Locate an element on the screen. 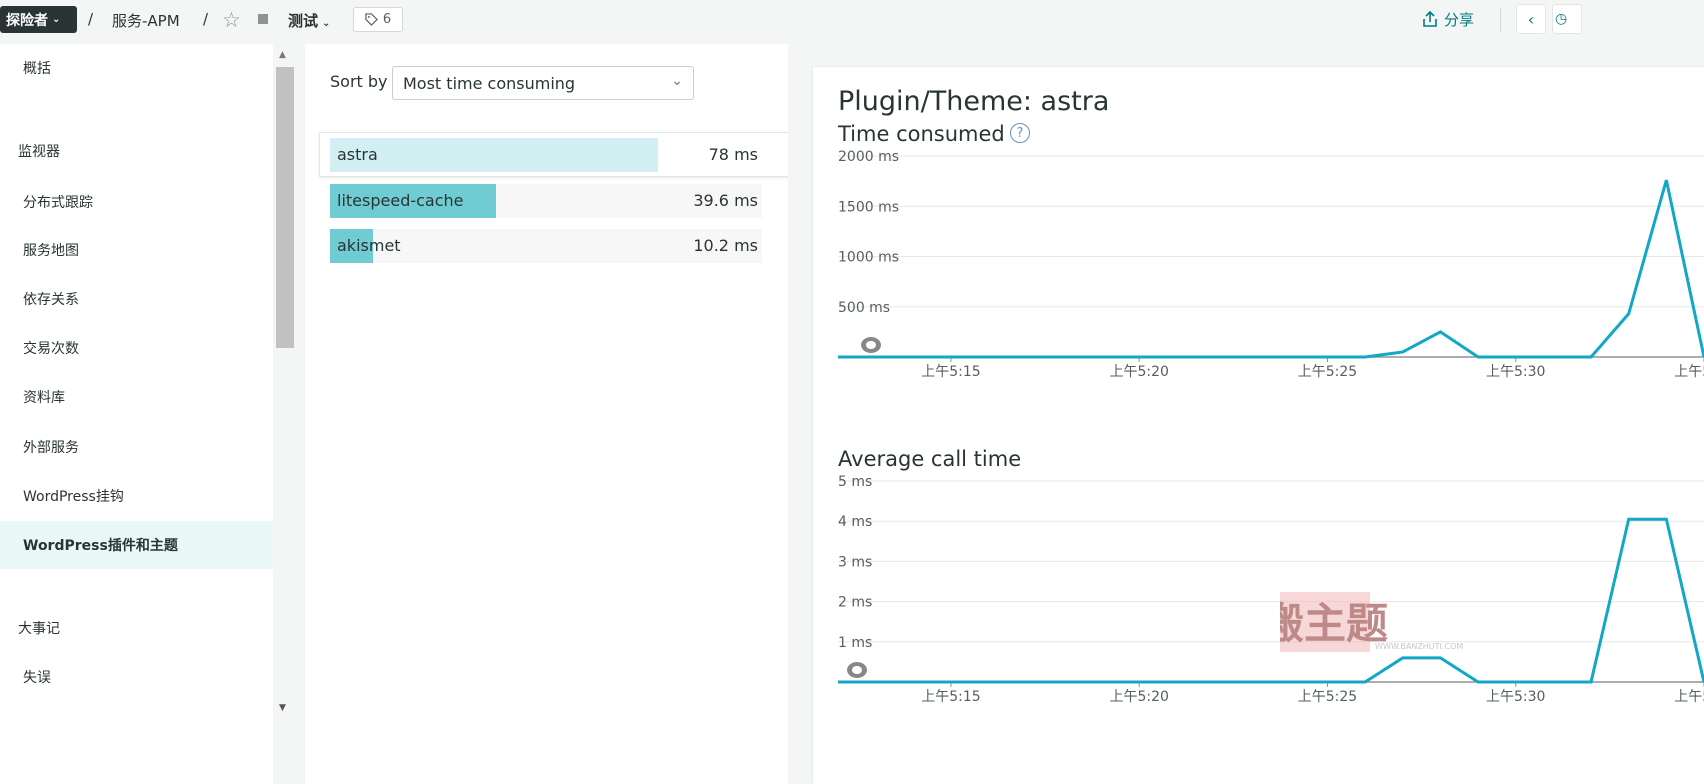 This screenshot has width=1704, height=784. y-tick-label: 1500 ms is located at coordinates (868, 207).